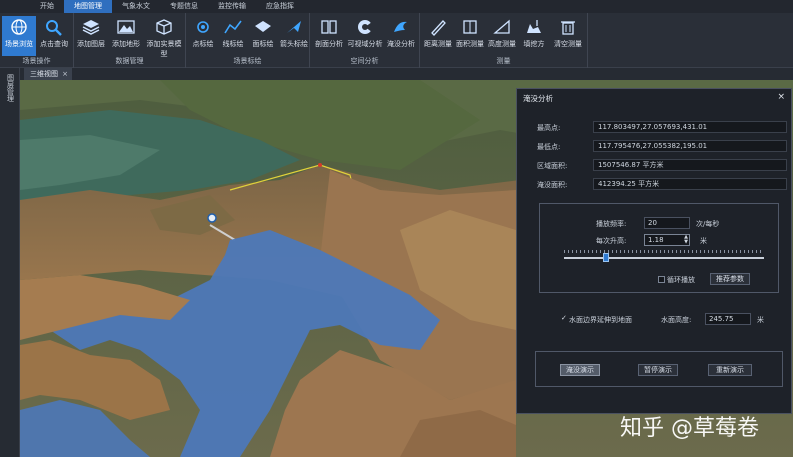 Image resolution: width=793 pixels, height=457 pixels. I want to click on field-lowest-point: 最低点: 117.795476,27.055382,195.01, so click(655, 146).